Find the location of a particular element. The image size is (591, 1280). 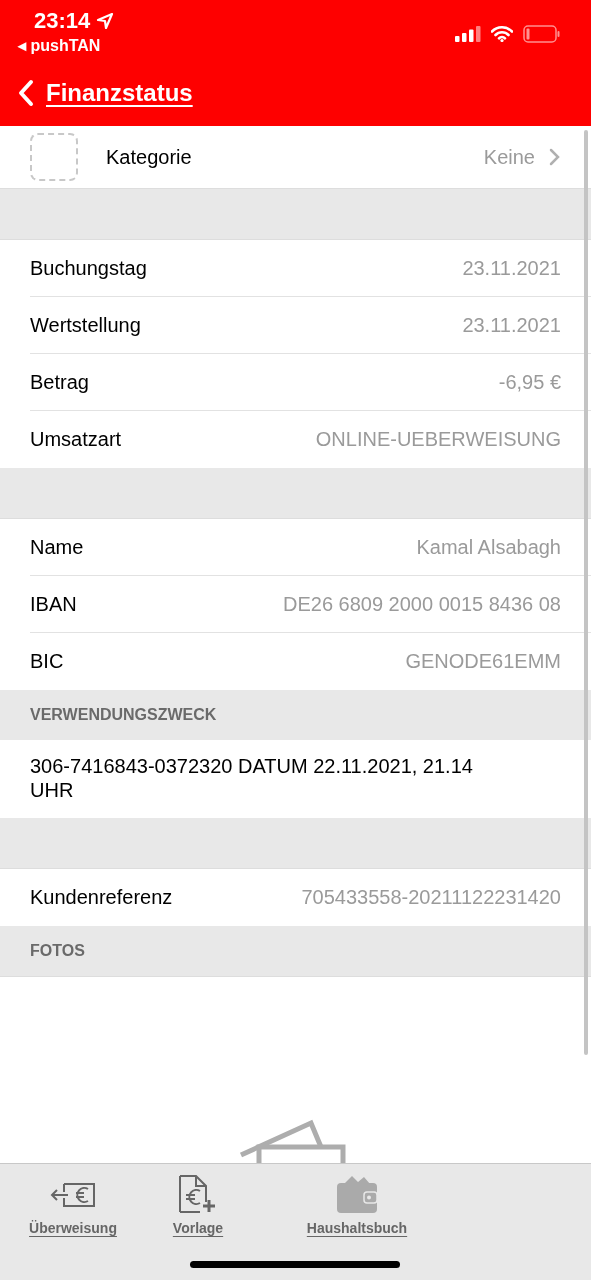

field-label: Name is located at coordinates (57, 547).